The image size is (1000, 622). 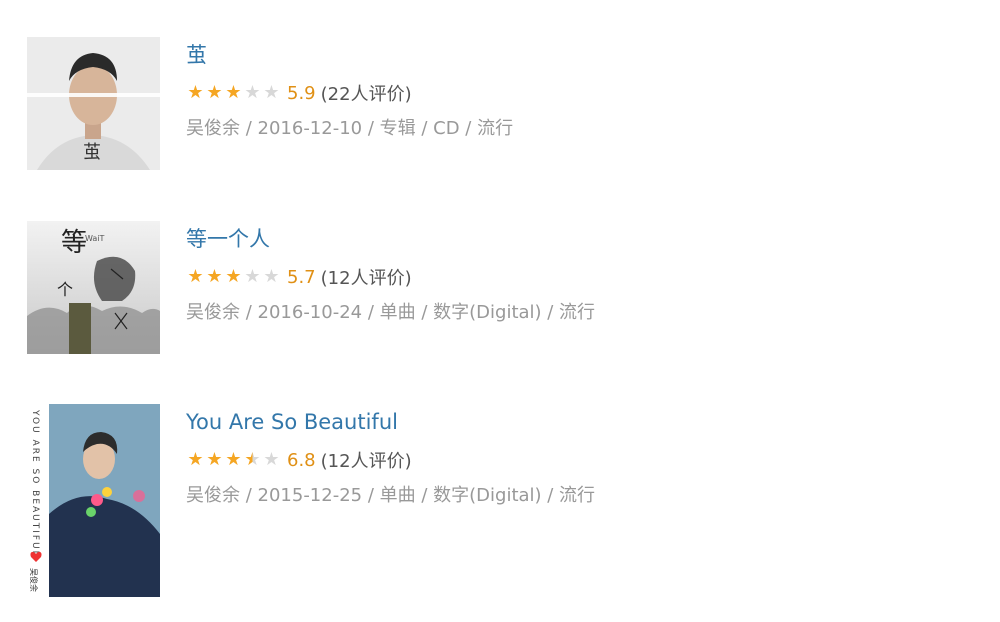 I want to click on cover-artist-text: 吴俊余, so click(x=34, y=580).